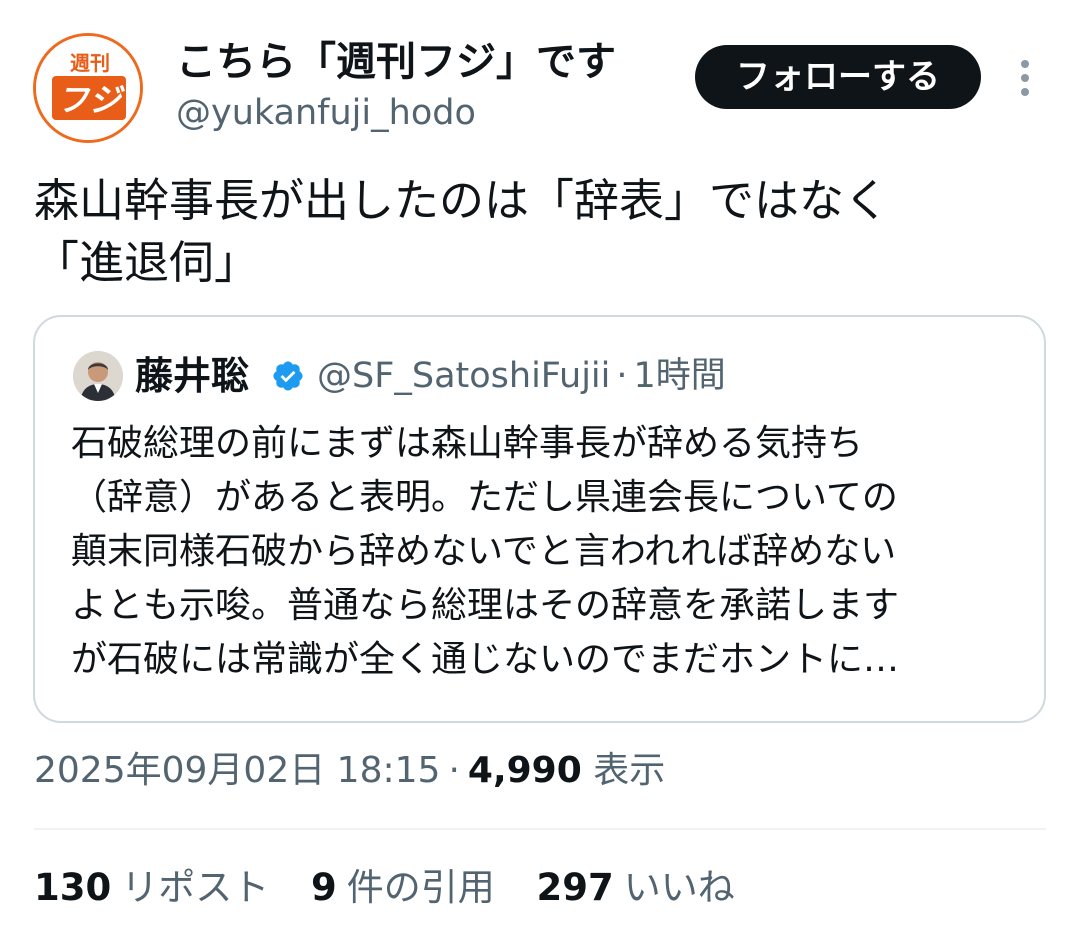 The height and width of the screenshot is (943, 1080). Describe the element at coordinates (91, 100) in the screenshot. I see `logo-text-main: フジ` at that location.